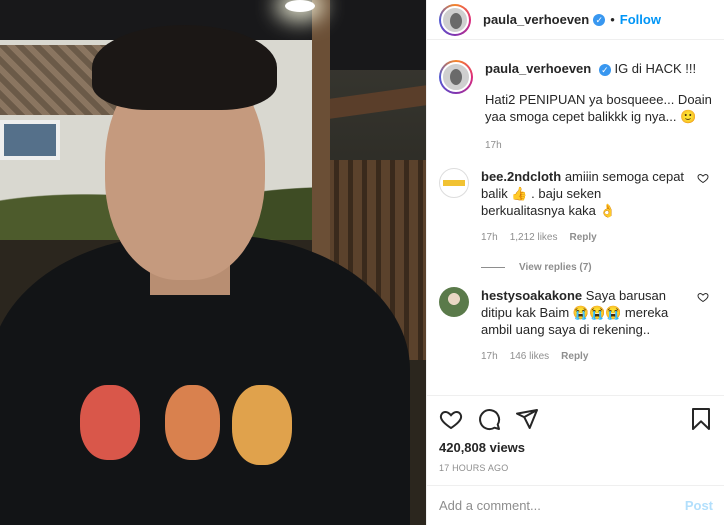  I want to click on caption-username: paula_verhoeven, so click(538, 68).